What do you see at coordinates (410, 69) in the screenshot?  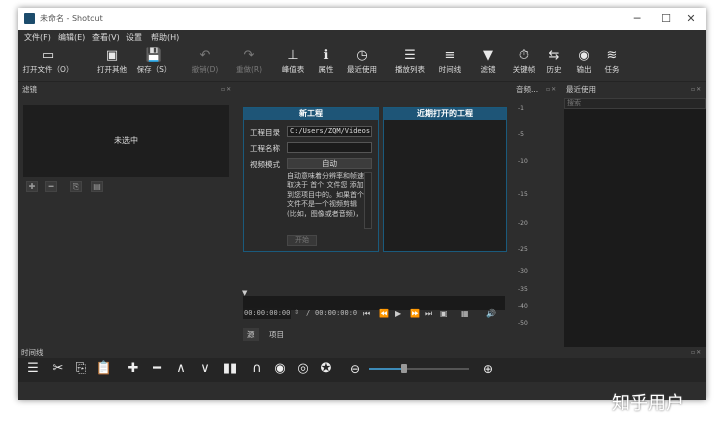 I see `toolbar-button-label: 播放列表` at bounding box center [410, 69].